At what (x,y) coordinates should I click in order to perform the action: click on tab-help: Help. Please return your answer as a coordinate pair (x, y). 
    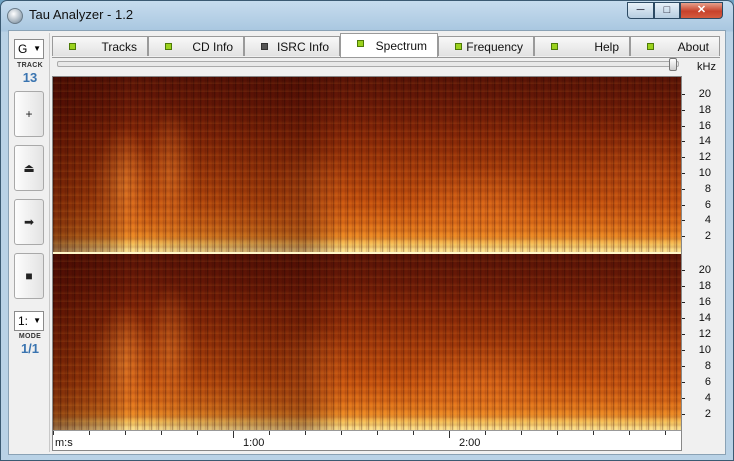
    Looking at the image, I should click on (582, 46).